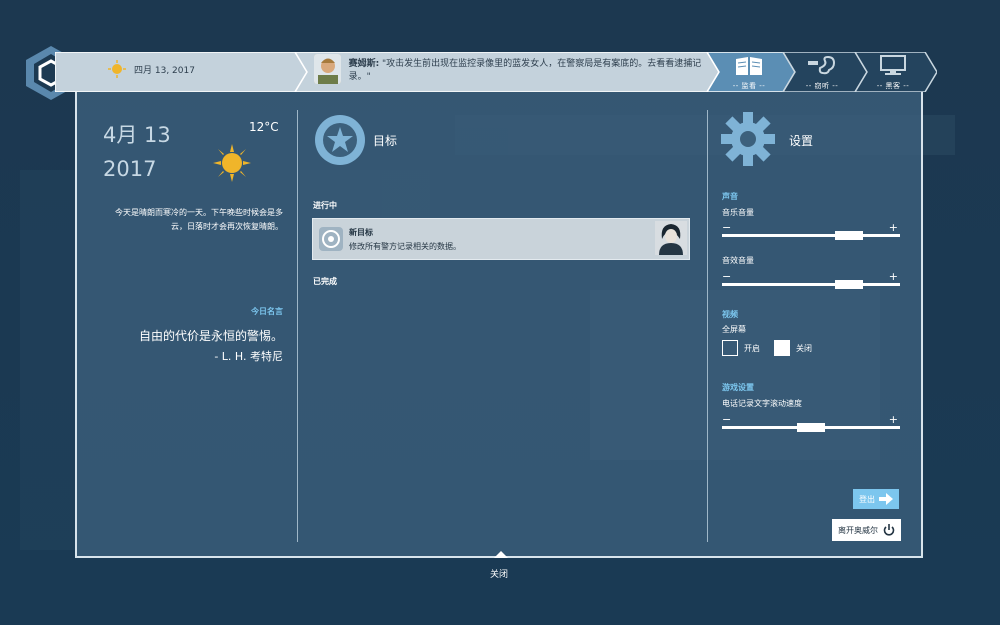  What do you see at coordinates (889, 530) in the screenshot?
I see `power-icon` at bounding box center [889, 530].